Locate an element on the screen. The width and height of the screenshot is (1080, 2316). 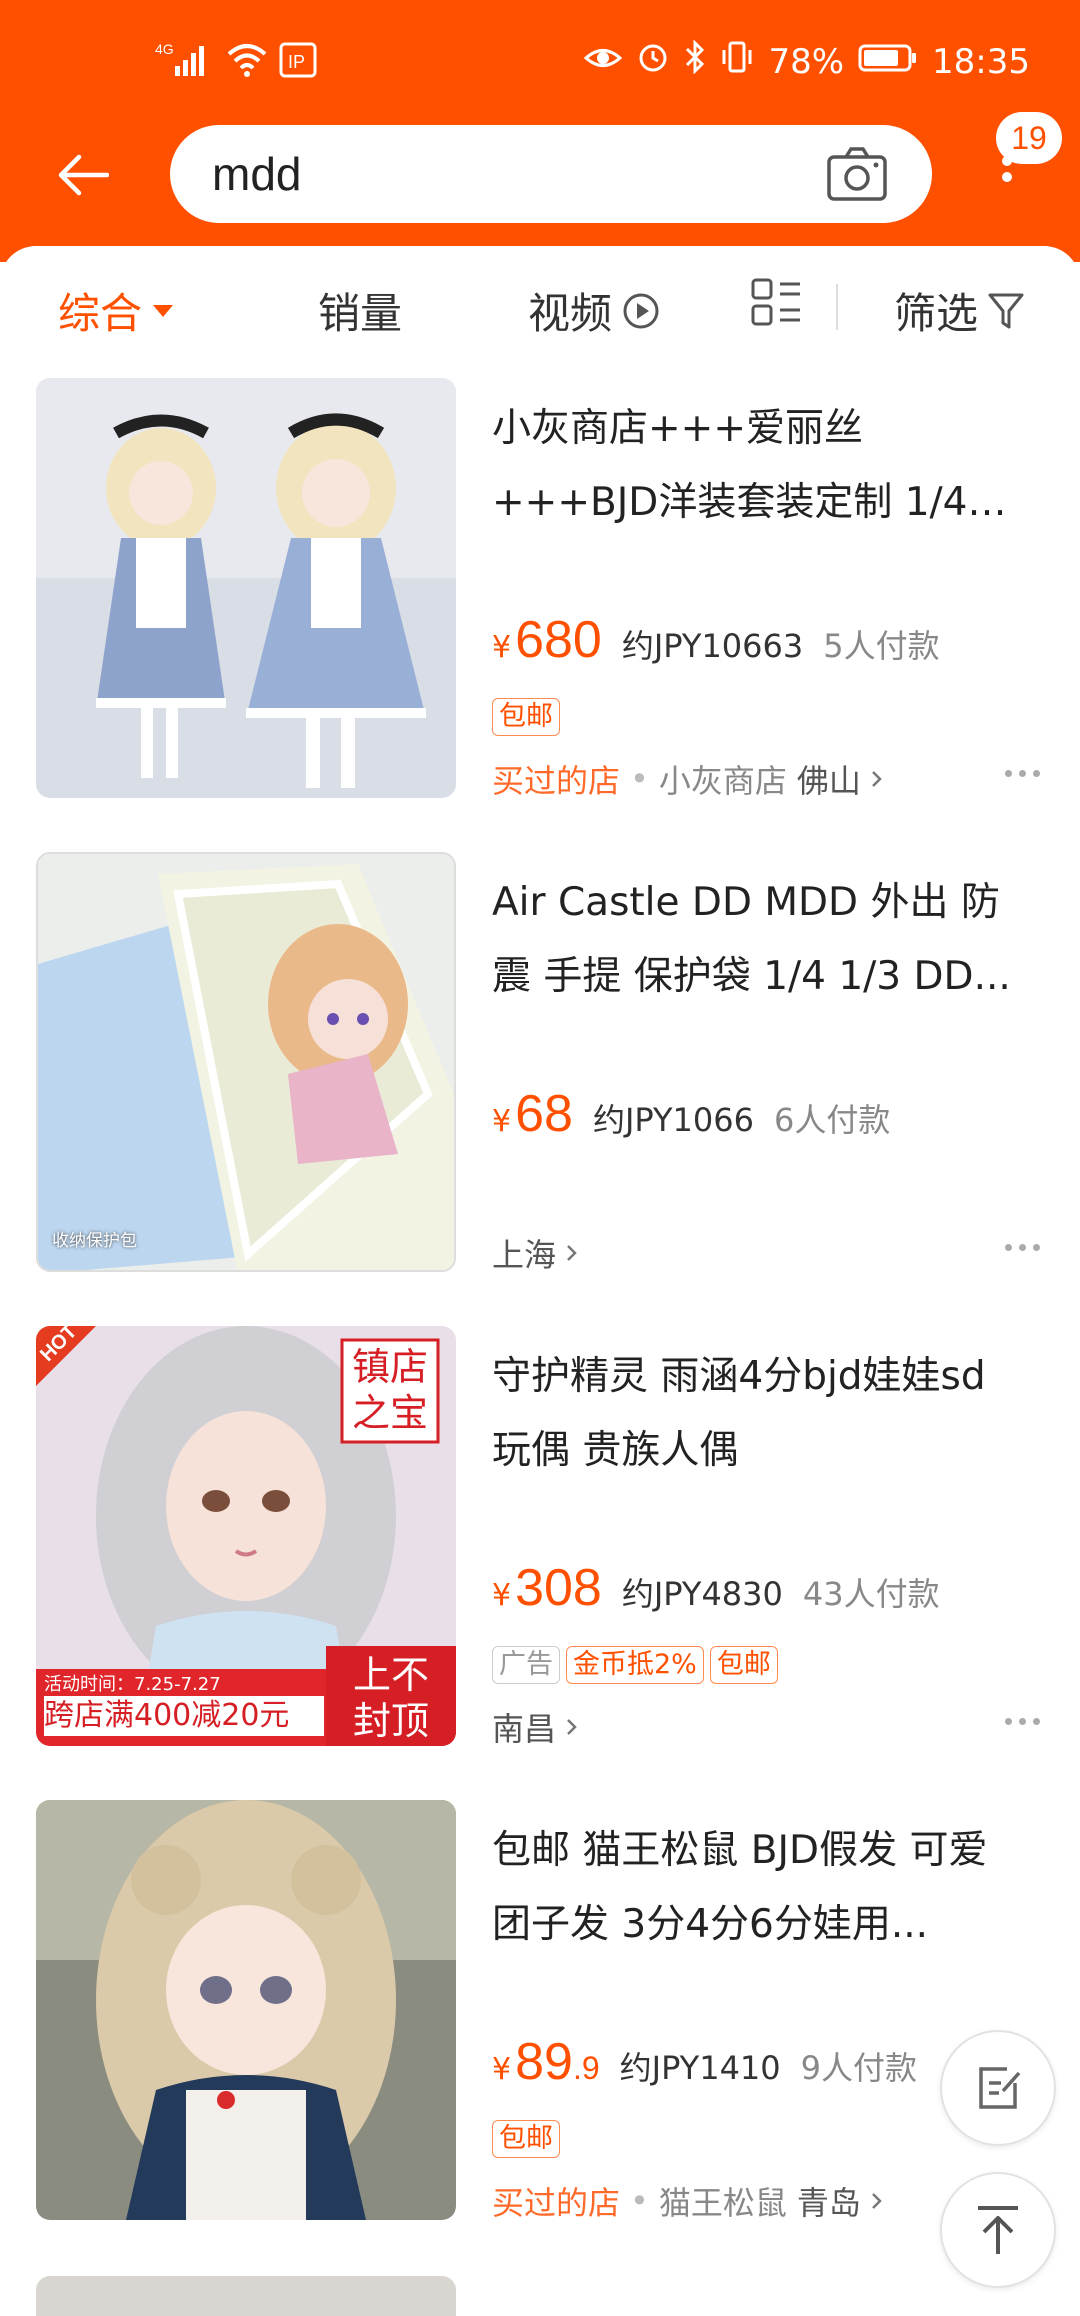
price-row: ¥ 680 约JPY10663 5人付款 is located at coordinates (716, 640).